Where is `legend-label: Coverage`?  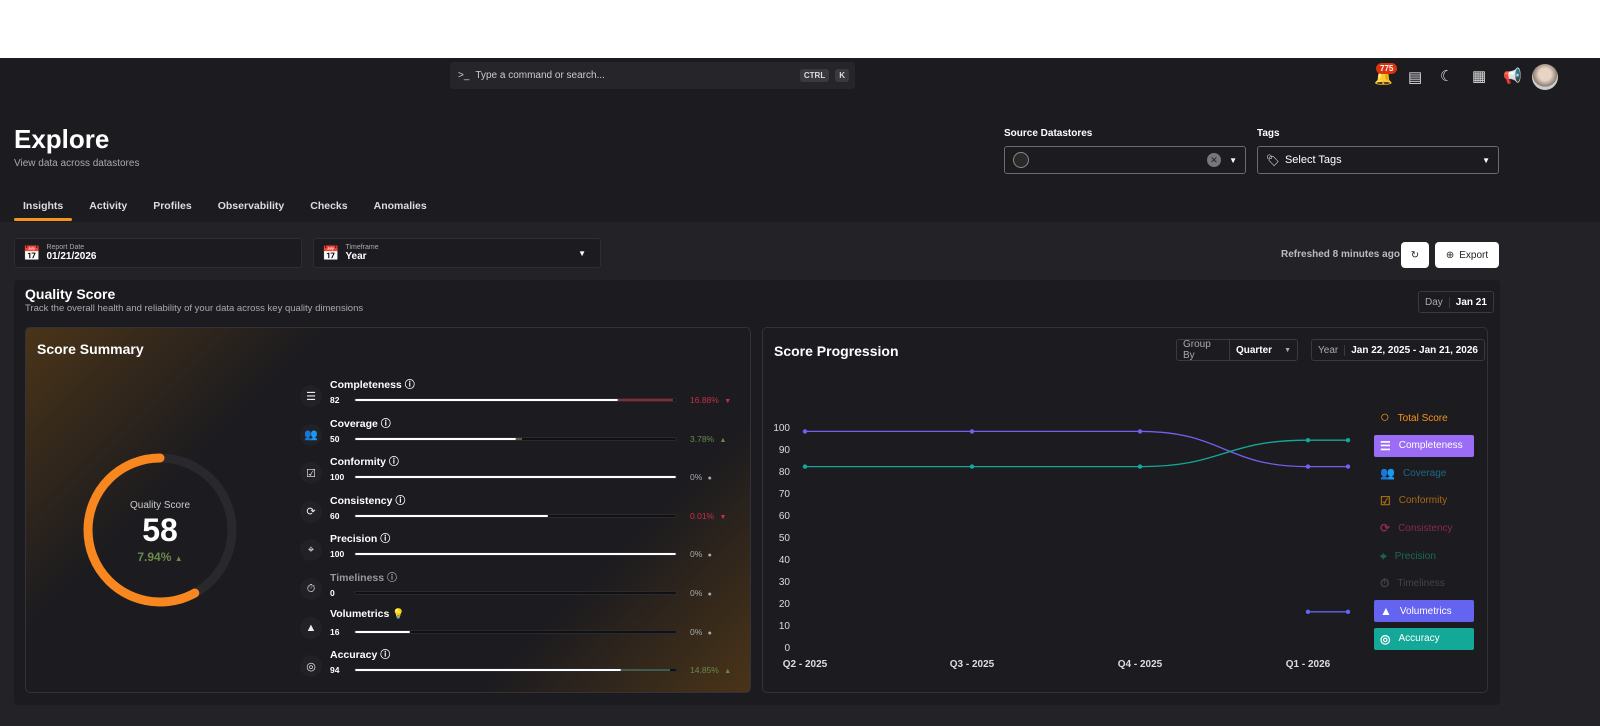 legend-label: Coverage is located at coordinates (1424, 473).